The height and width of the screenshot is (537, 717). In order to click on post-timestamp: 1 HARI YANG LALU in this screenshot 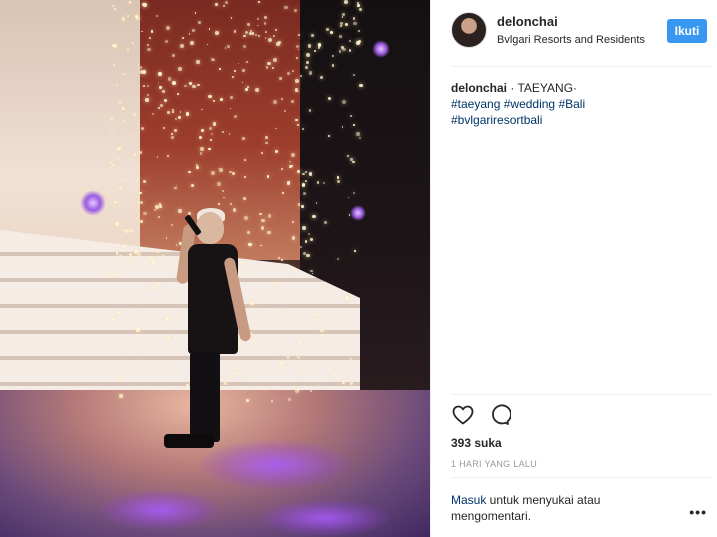, I will do `click(494, 464)`.